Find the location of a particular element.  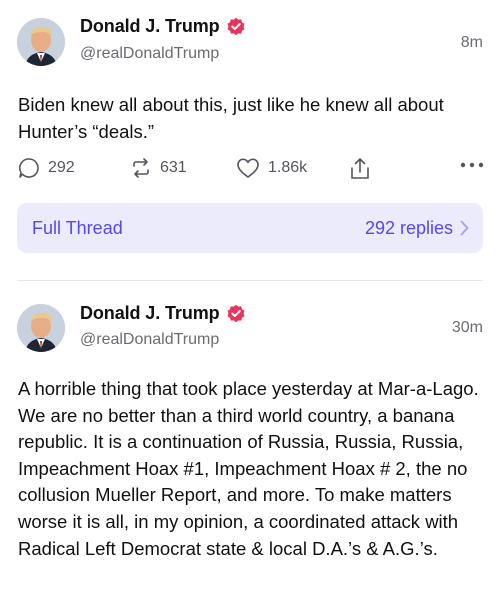

more-icon is located at coordinates (472, 165).